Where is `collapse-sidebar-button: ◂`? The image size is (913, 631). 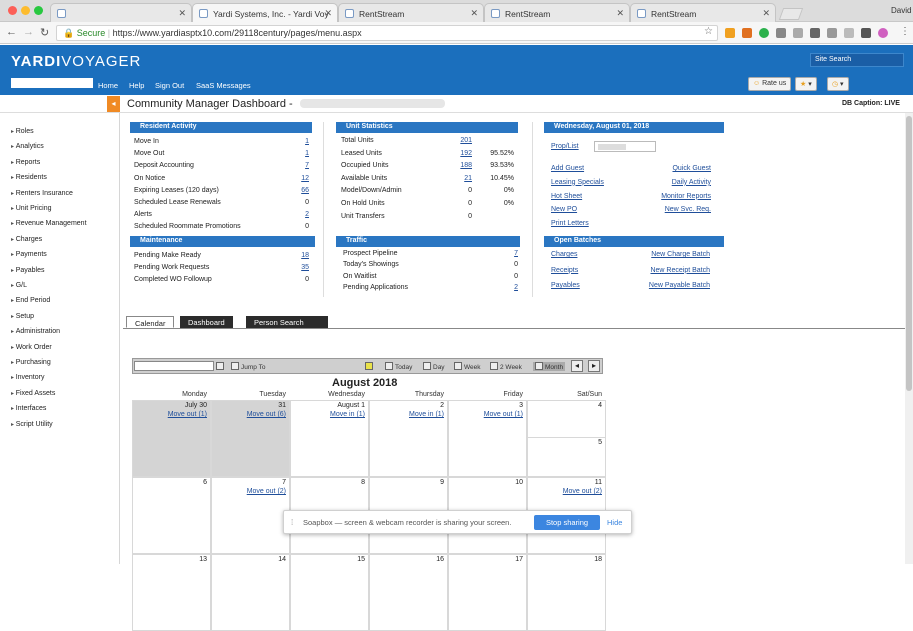
collapse-sidebar-button: ◂ is located at coordinates (113, 104).